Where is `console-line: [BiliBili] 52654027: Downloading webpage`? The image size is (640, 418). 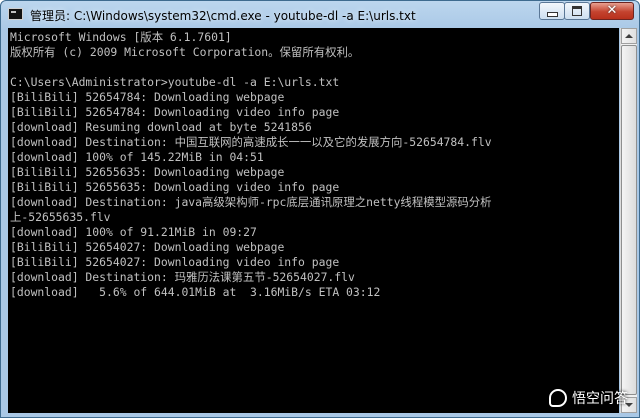 console-line: [BiliBili] 52654027: Downloading webpage is located at coordinates (147, 247).